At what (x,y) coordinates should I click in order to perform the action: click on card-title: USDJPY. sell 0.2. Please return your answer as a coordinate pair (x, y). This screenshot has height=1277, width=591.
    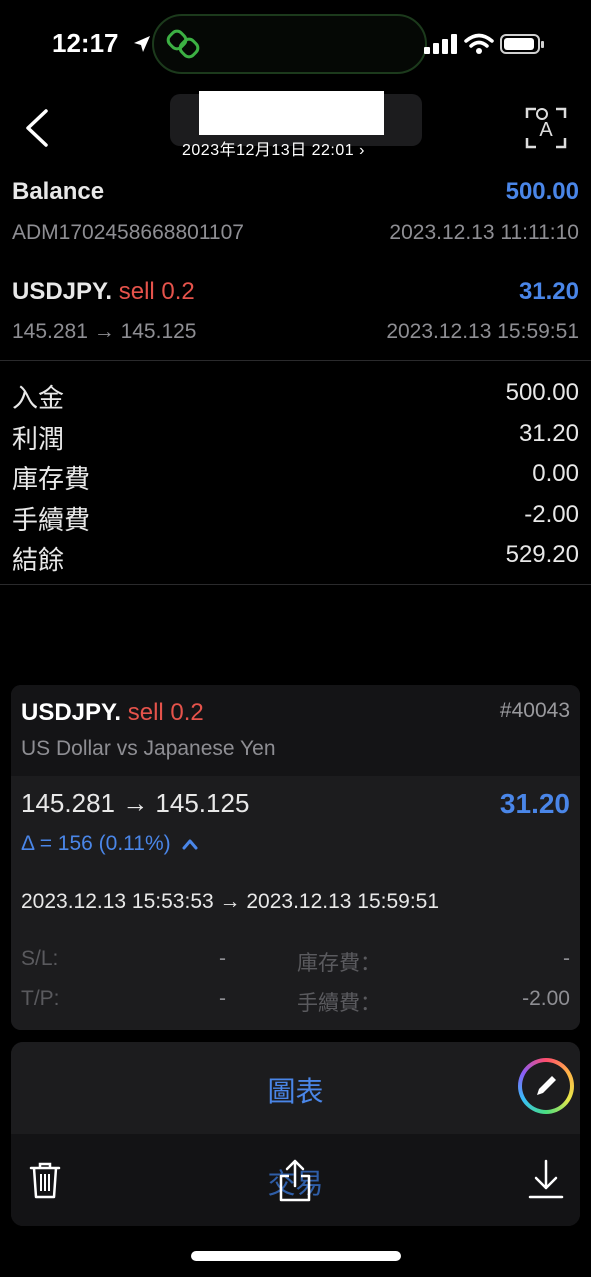
    Looking at the image, I should click on (112, 713).